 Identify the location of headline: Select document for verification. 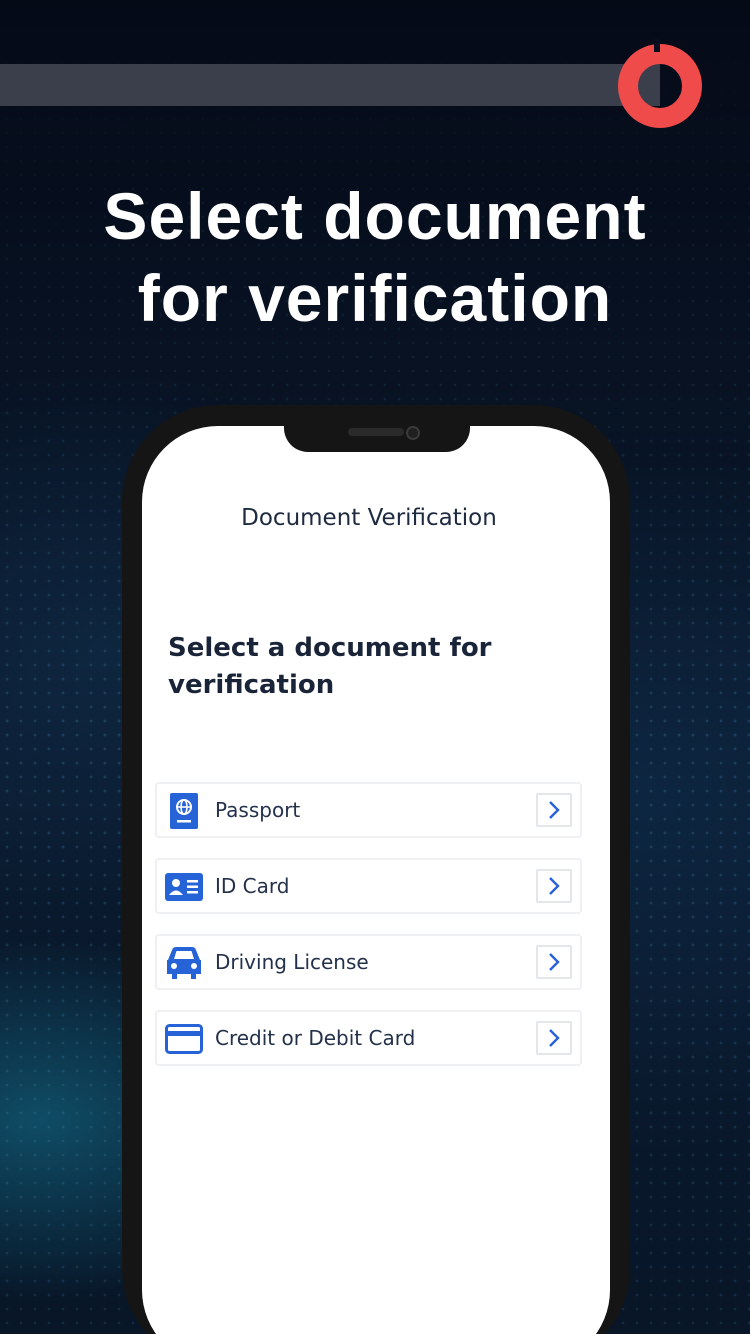
(375, 257).